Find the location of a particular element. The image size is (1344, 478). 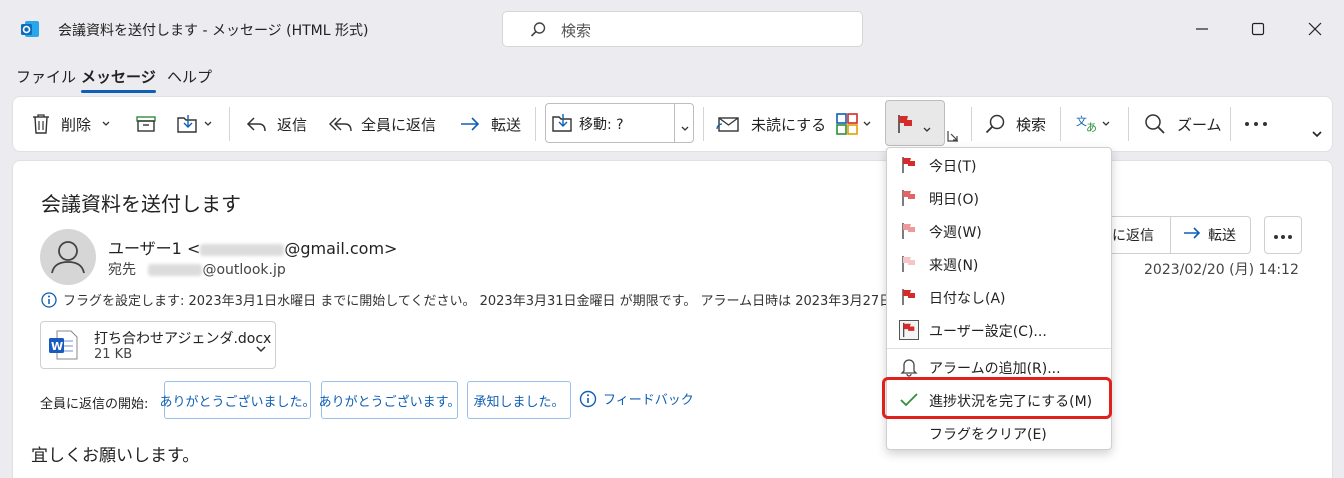

flag-menu-next-week-label: 来週(N) is located at coordinates (954, 266).